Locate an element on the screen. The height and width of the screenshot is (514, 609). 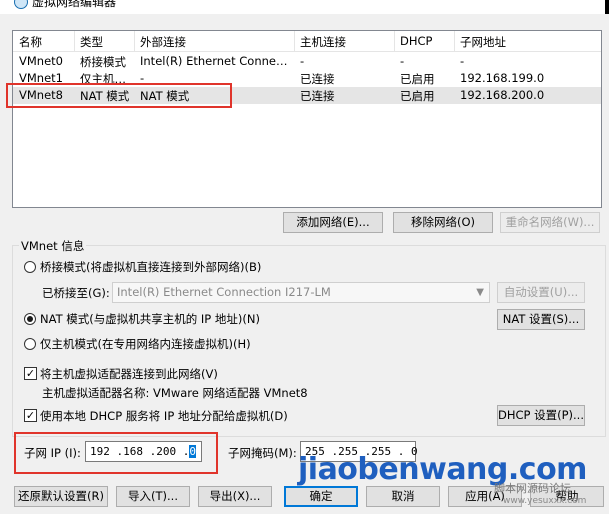
adapter-name-label: 主机虚拟适配器名称: VMware 网络适配器 VMnet8 is located at coordinates (175, 393).